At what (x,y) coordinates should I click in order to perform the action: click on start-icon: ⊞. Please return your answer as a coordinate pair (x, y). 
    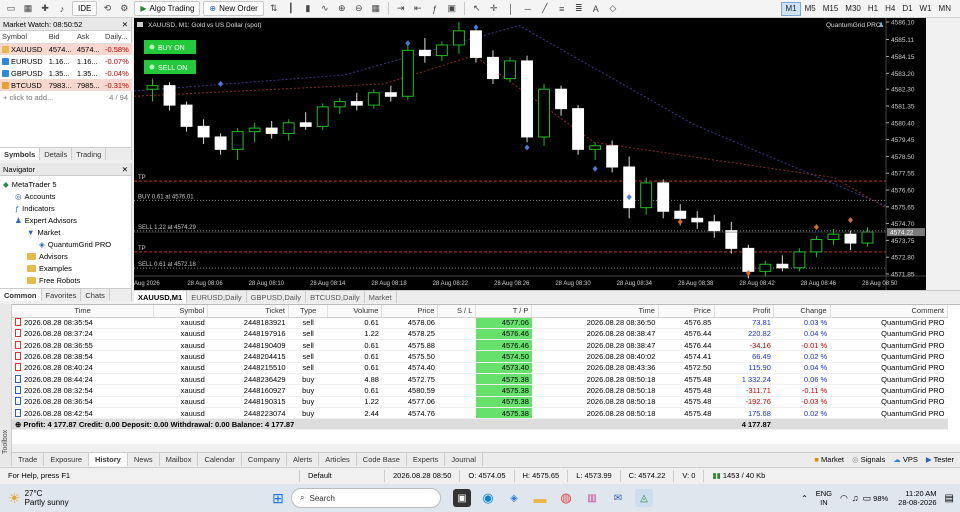
    Looking at the image, I should click on (278, 498).